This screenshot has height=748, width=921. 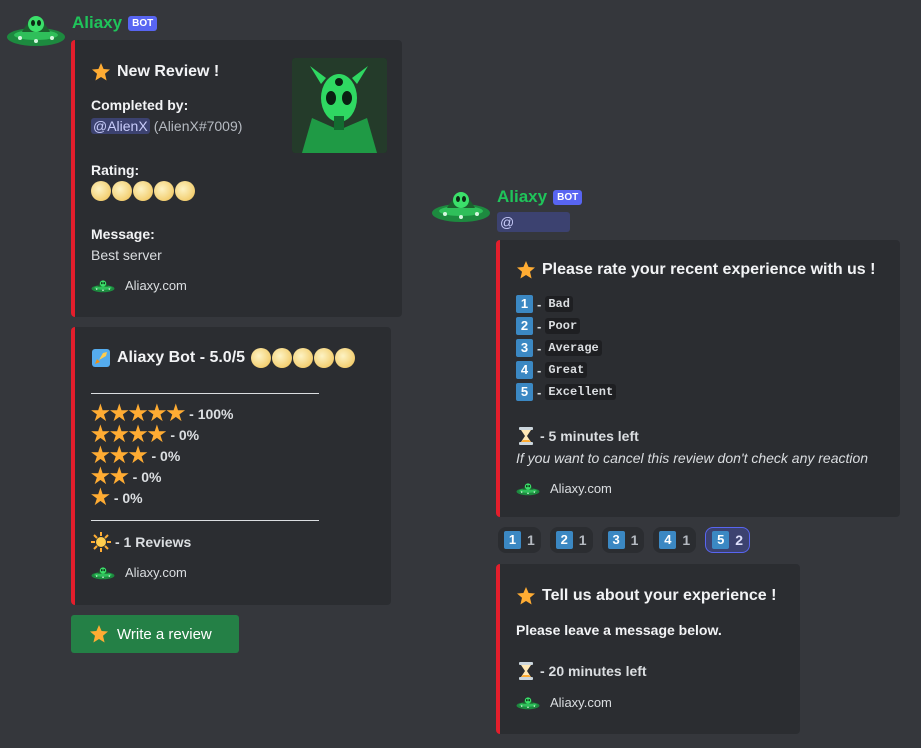 What do you see at coordinates (143, 191) in the screenshot?
I see `rating-coins` at bounding box center [143, 191].